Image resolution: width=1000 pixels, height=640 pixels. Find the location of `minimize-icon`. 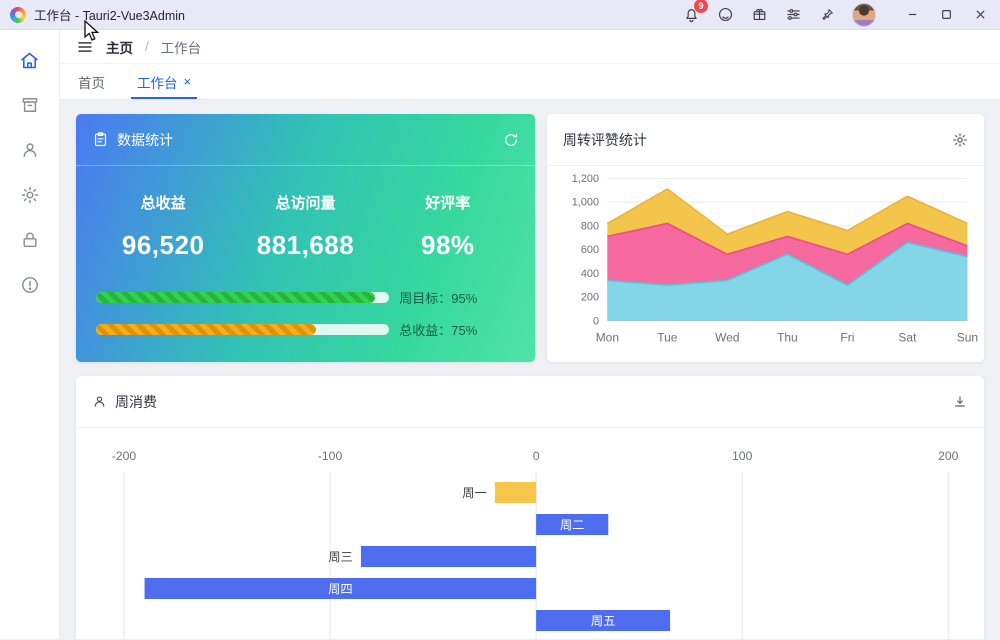

minimize-icon is located at coordinates (912, 14).